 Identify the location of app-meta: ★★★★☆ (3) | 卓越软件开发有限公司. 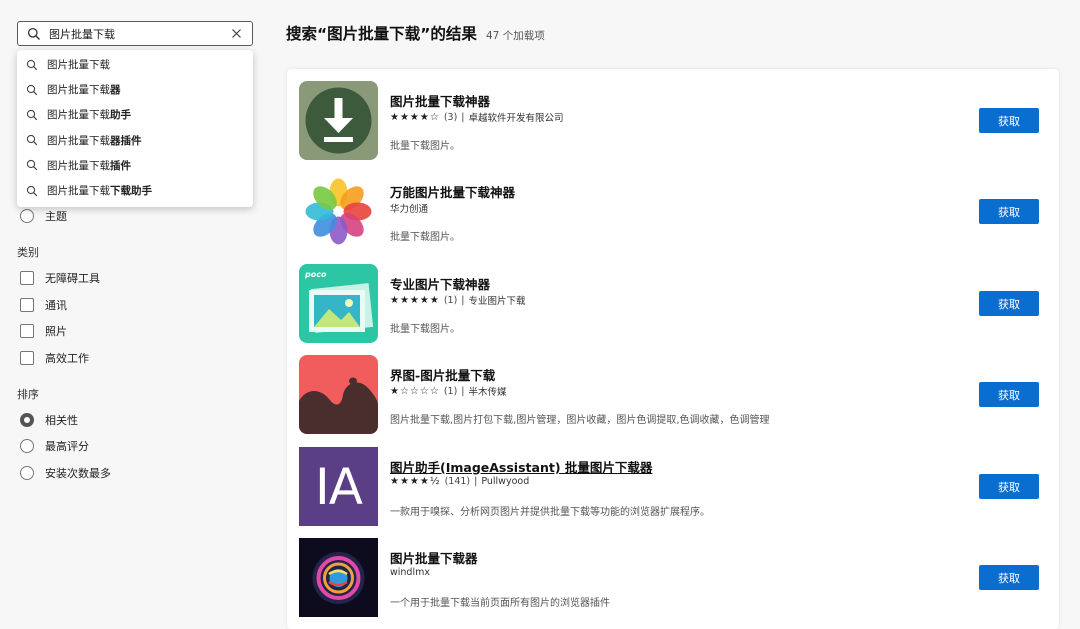
(477, 117).